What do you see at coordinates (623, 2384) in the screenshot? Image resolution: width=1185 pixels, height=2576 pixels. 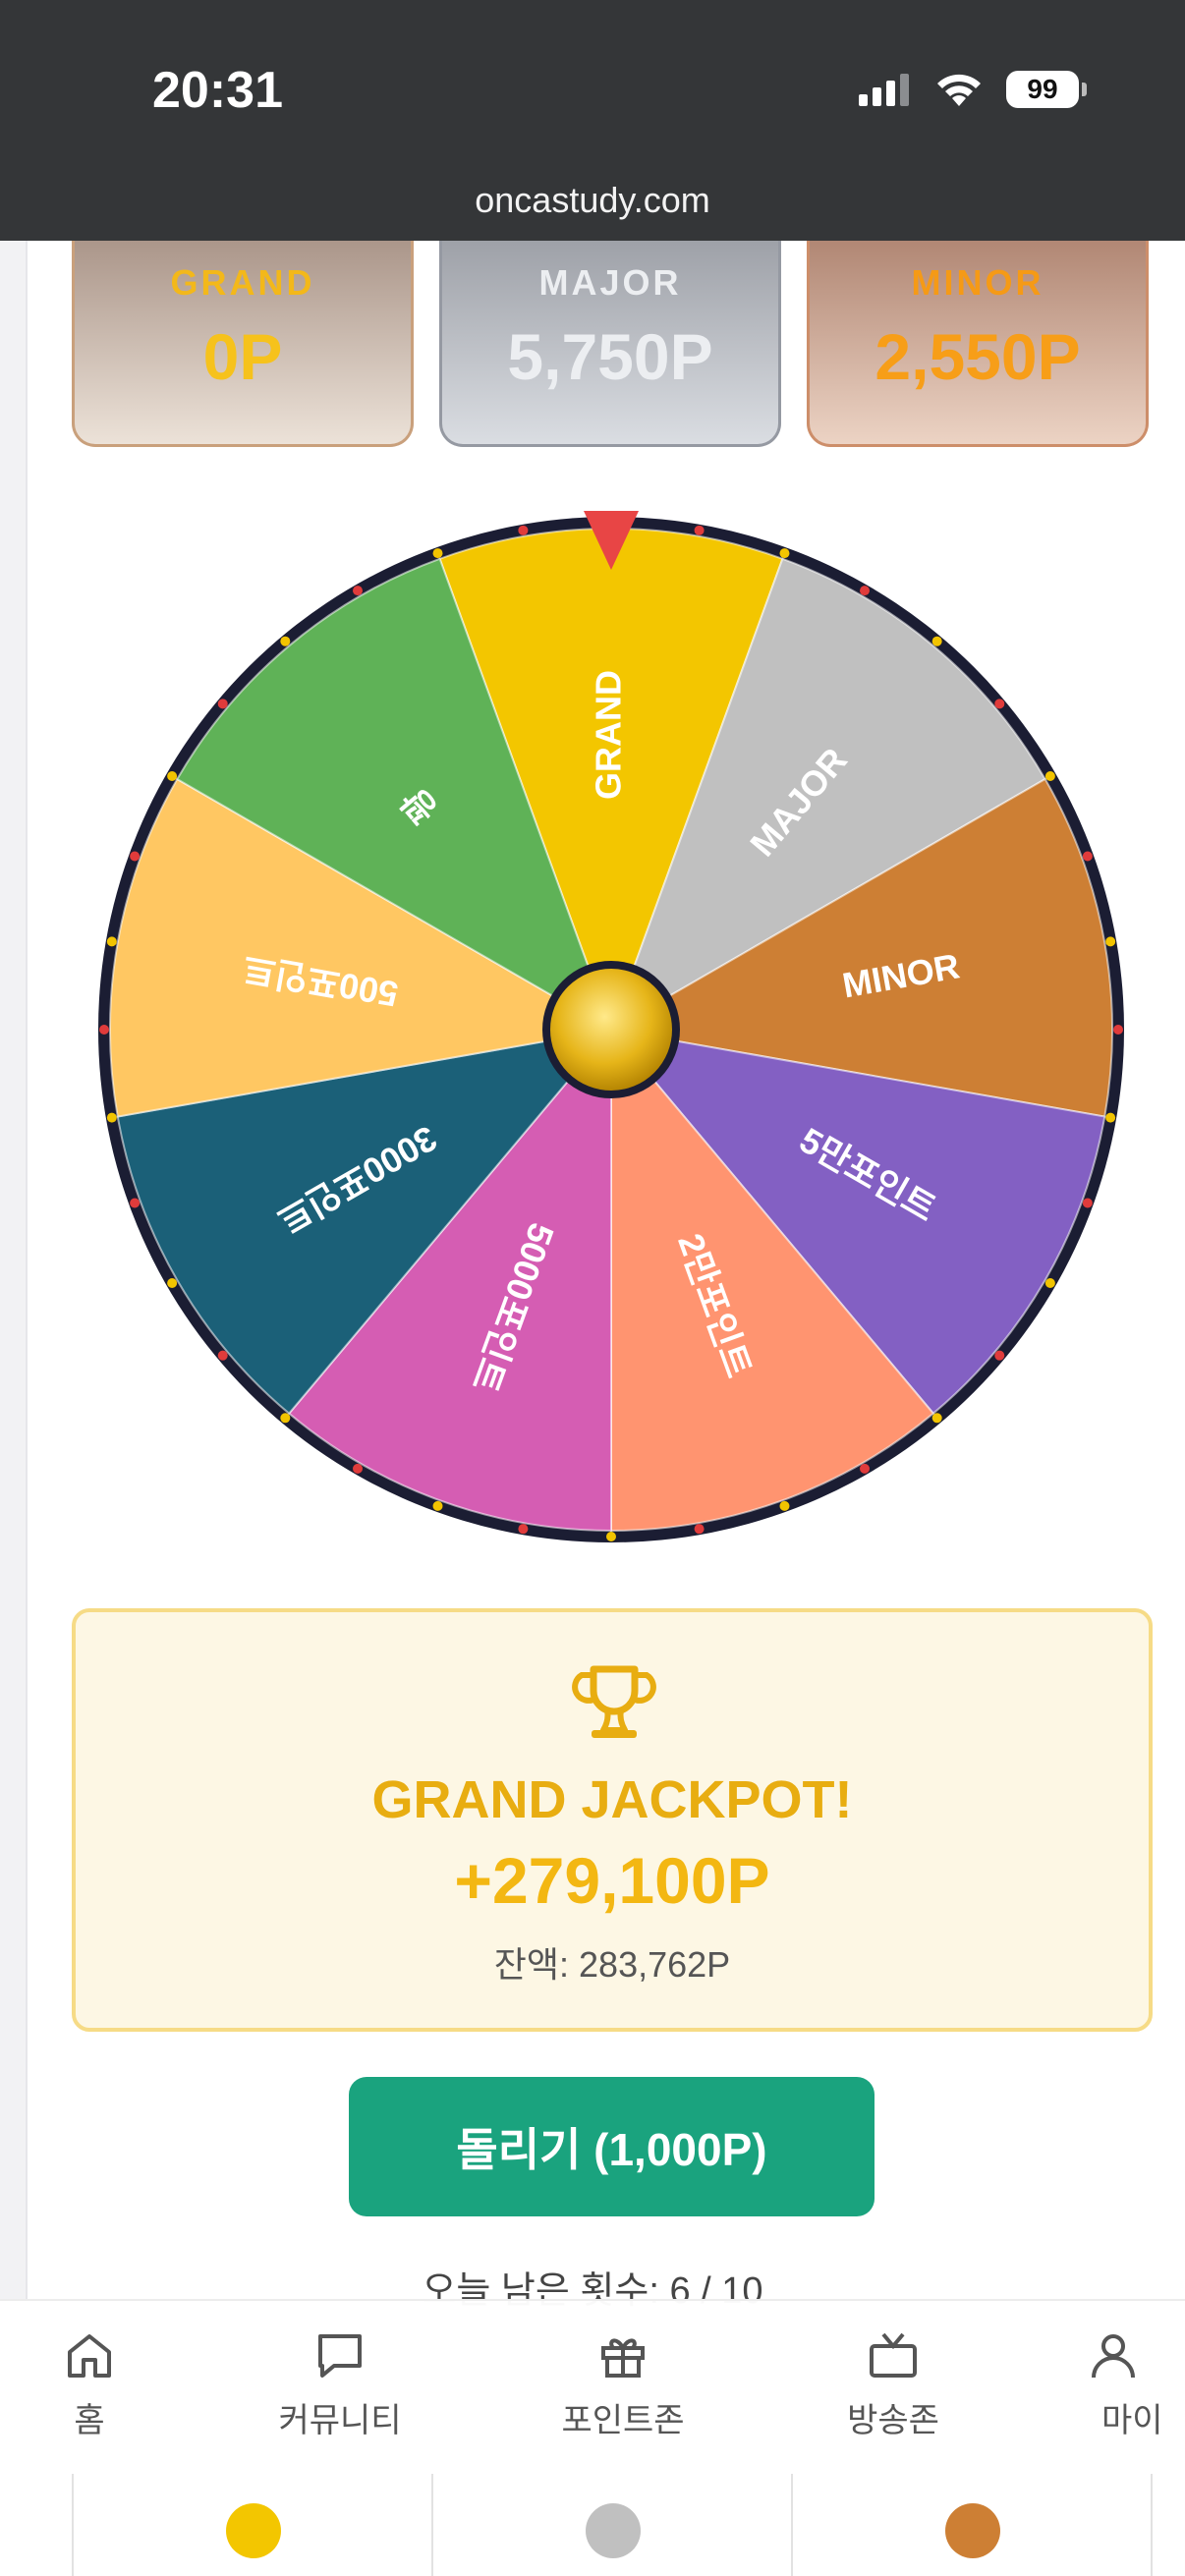 I see `nav-item-pointzone: 포인트존` at bounding box center [623, 2384].